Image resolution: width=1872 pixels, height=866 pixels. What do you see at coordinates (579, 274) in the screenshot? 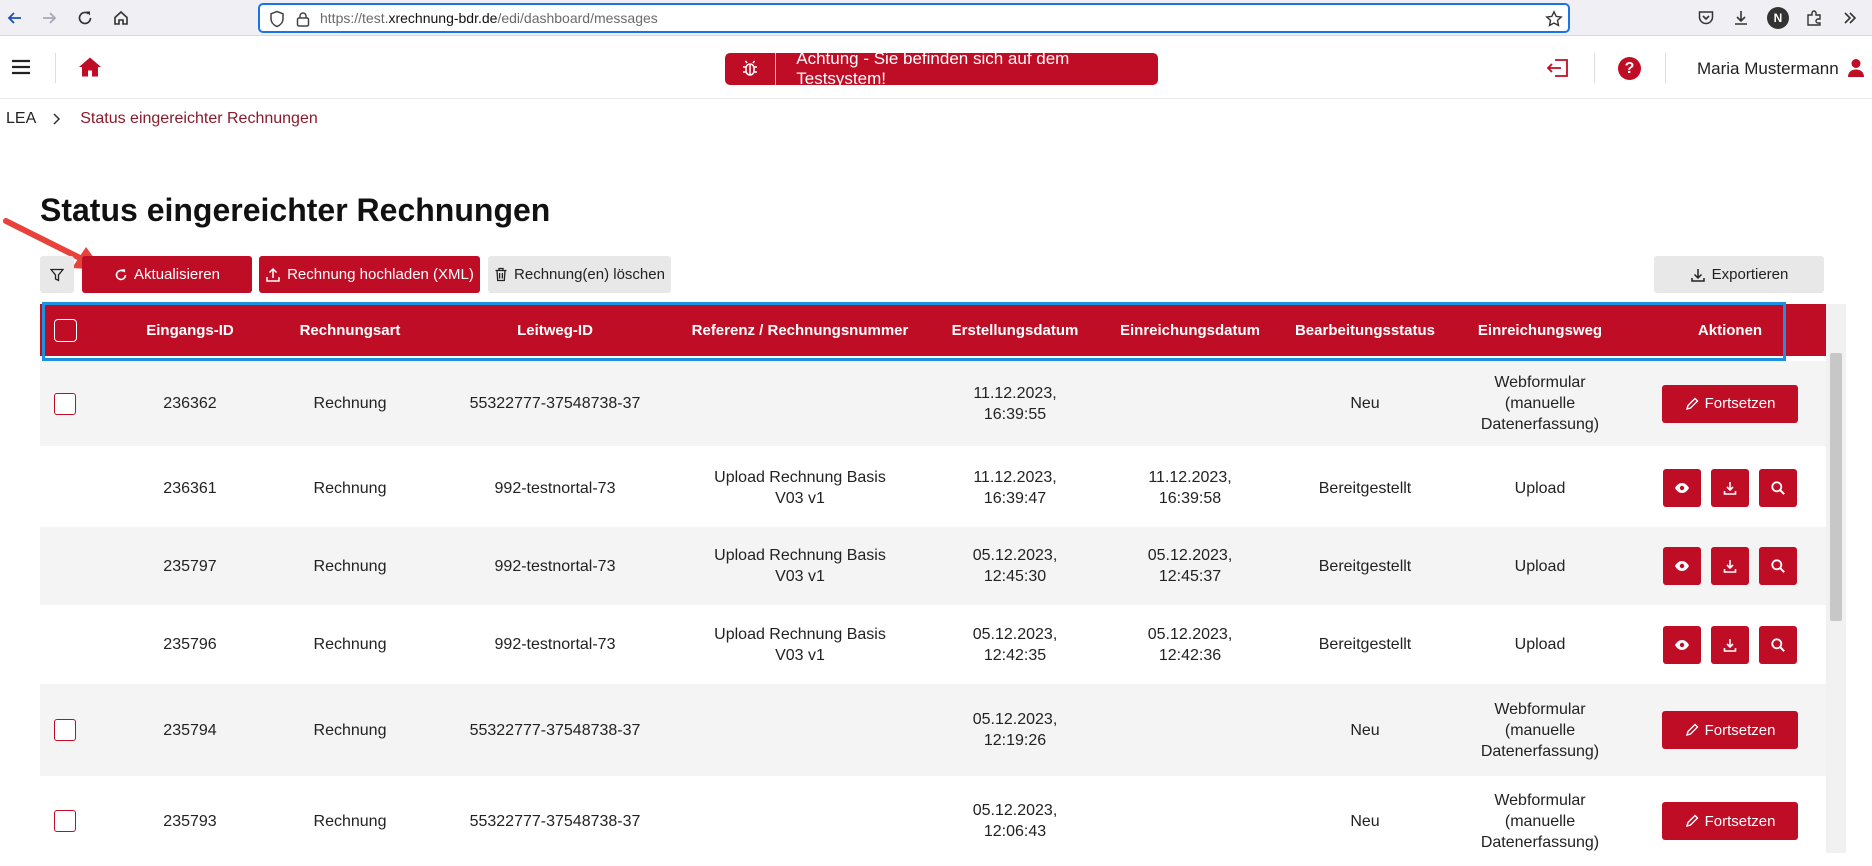
I see `delete-invoices-button: Rechnung(en) löschen` at bounding box center [579, 274].